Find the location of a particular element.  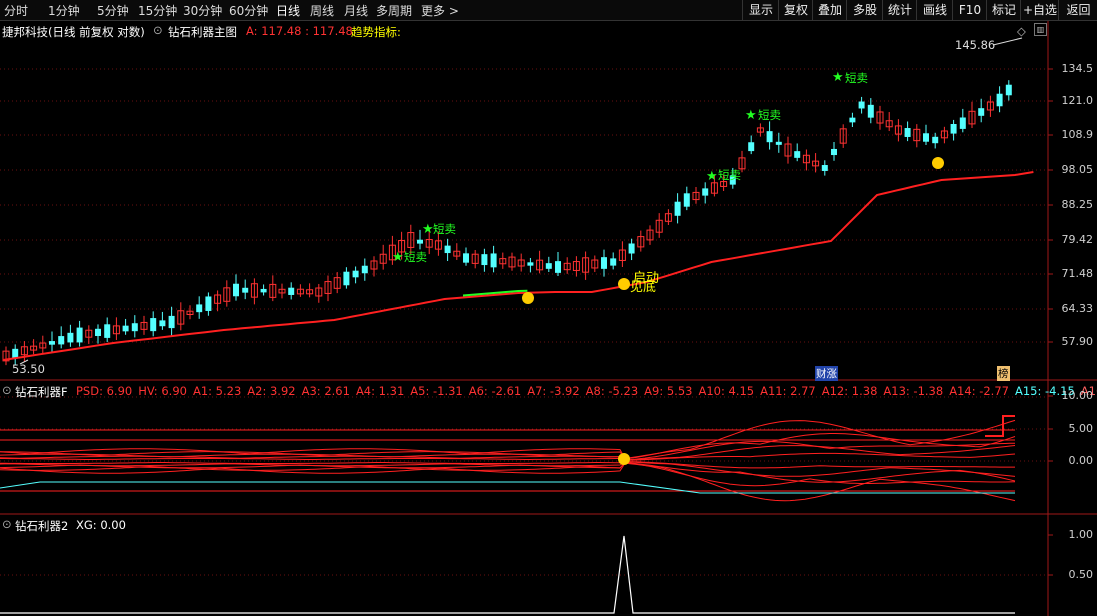

panel2-value: A12: 1.38 is located at coordinates (849, 391).